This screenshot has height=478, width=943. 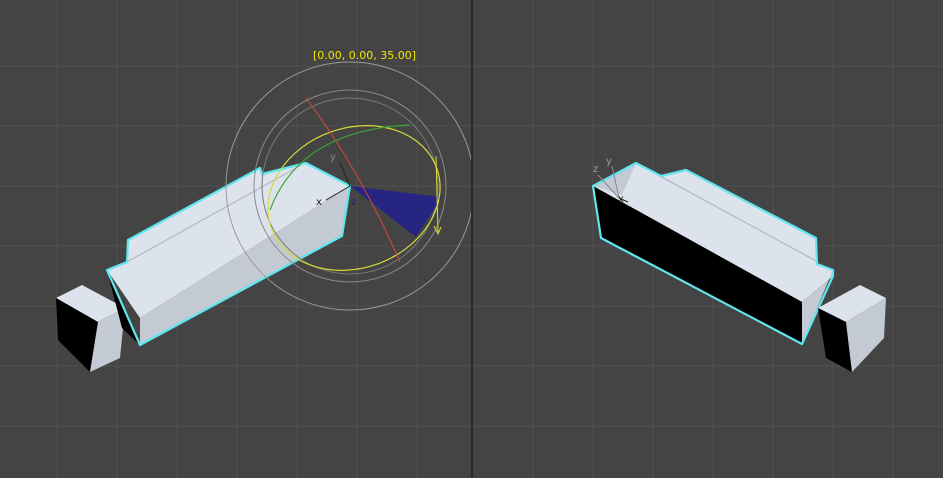 What do you see at coordinates (228, 254) in the screenshot?
I see `long-bar-object-selected` at bounding box center [228, 254].